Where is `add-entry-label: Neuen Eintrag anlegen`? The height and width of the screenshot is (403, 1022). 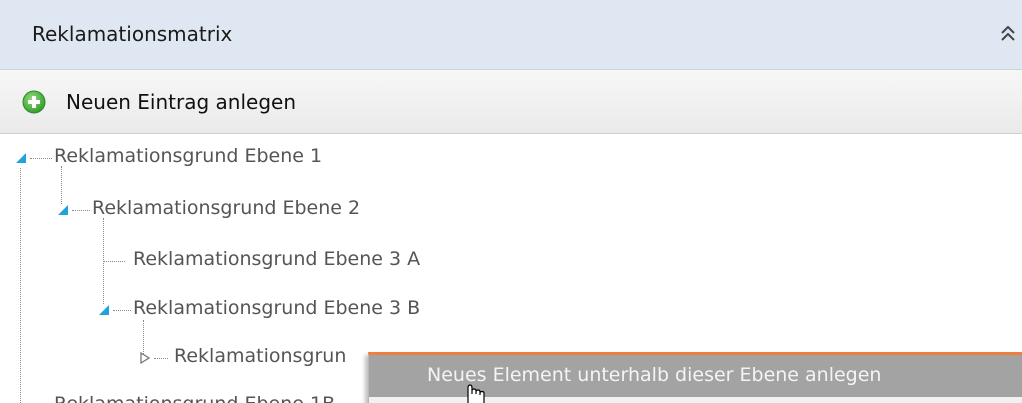
add-entry-label: Neuen Eintrag anlegen is located at coordinates (181, 102).